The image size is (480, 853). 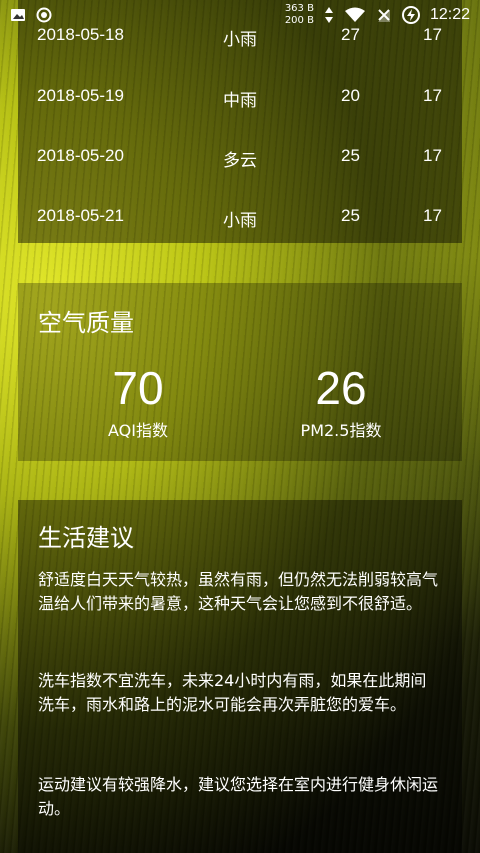 I want to click on arrows-icon, so click(x=329, y=15).